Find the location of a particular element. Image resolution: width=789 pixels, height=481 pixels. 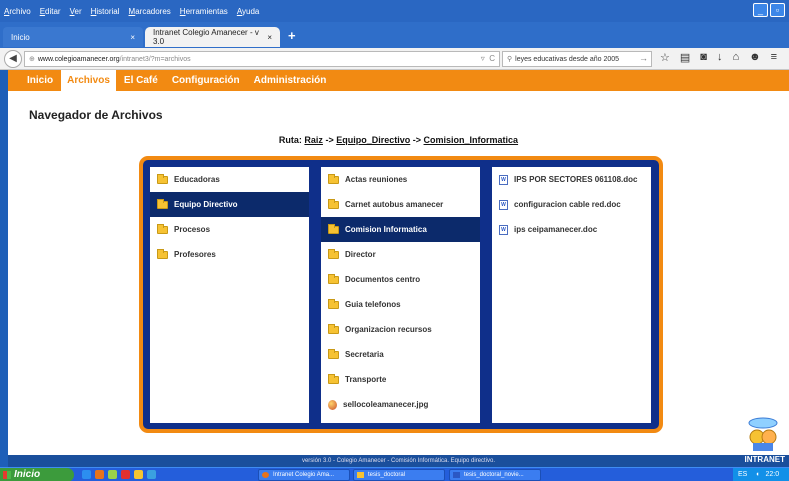

file-name: Procesos is located at coordinates (192, 229).